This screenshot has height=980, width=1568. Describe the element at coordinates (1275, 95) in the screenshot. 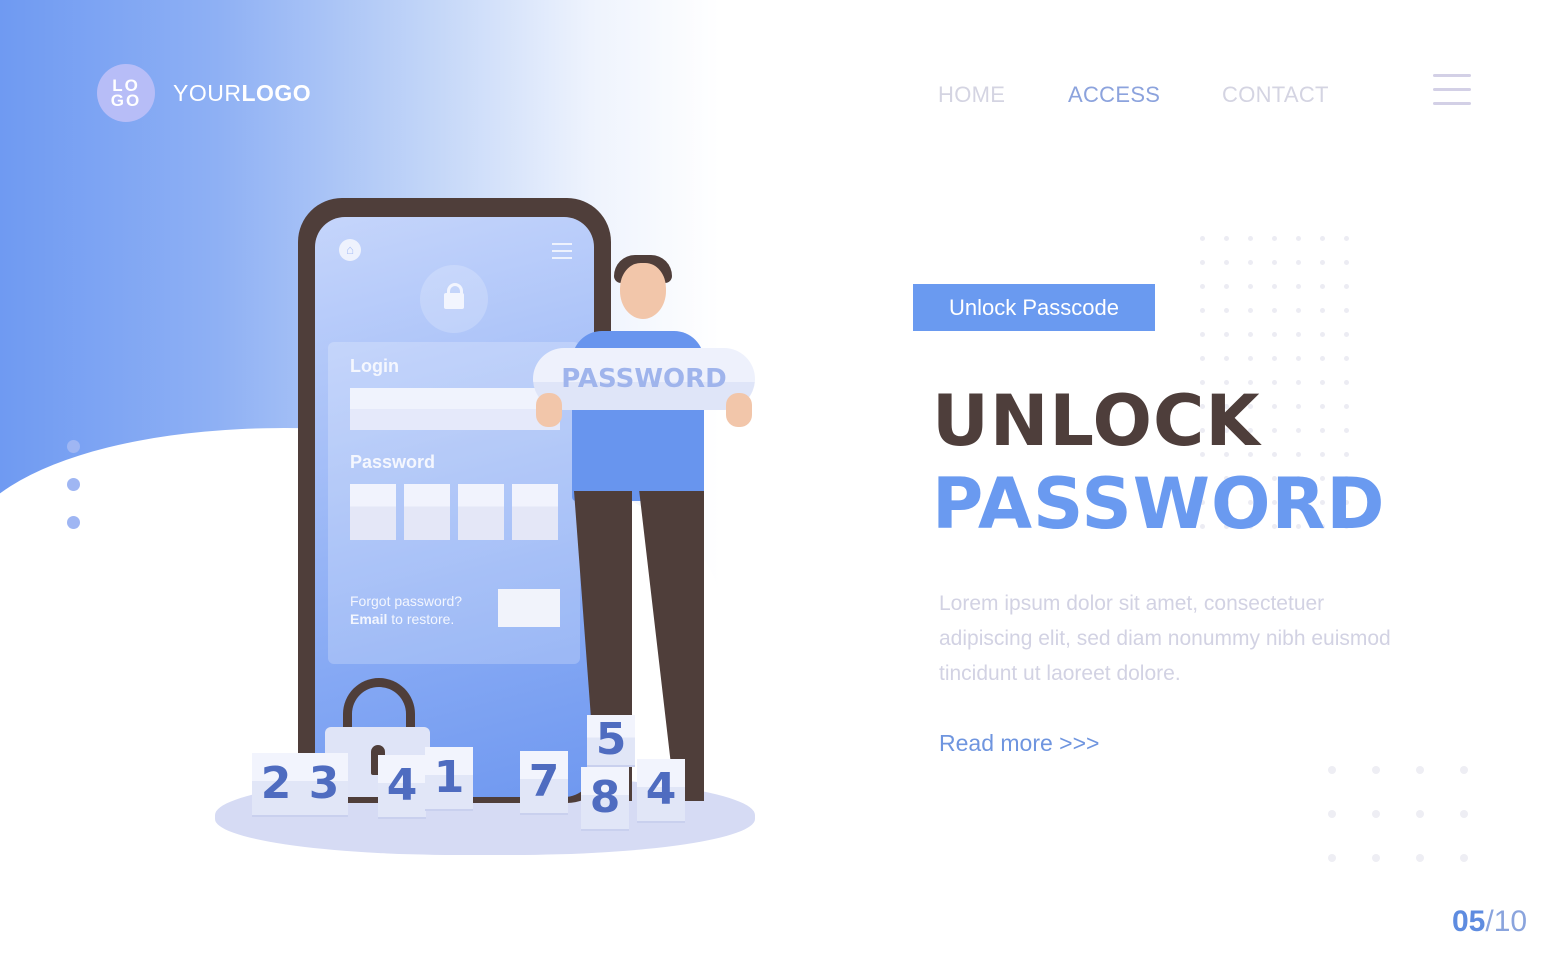

I see `nav-contact: CONTACT` at that location.